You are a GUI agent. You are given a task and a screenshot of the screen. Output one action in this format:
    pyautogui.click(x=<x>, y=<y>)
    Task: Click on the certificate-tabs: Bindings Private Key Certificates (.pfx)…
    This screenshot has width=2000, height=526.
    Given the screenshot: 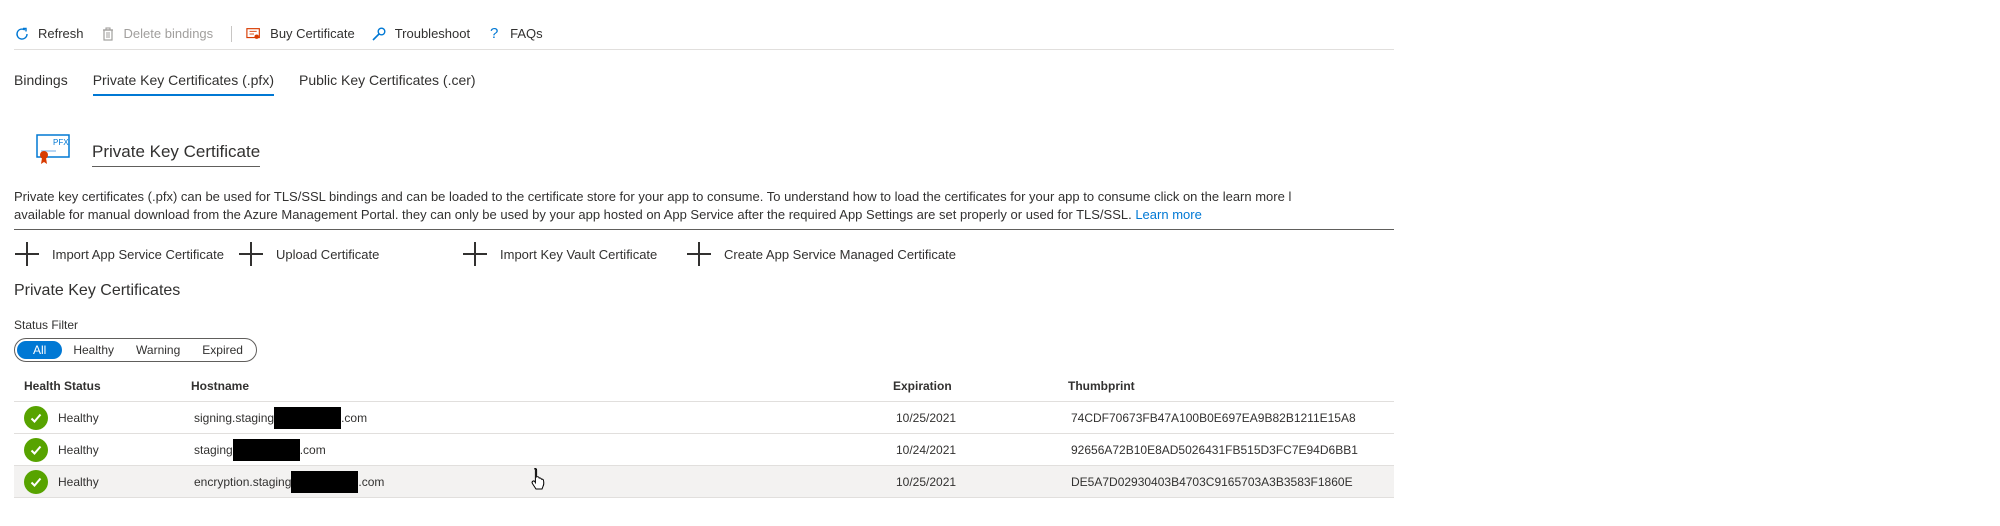 What is the action you would take?
    pyautogui.click(x=257, y=82)
    